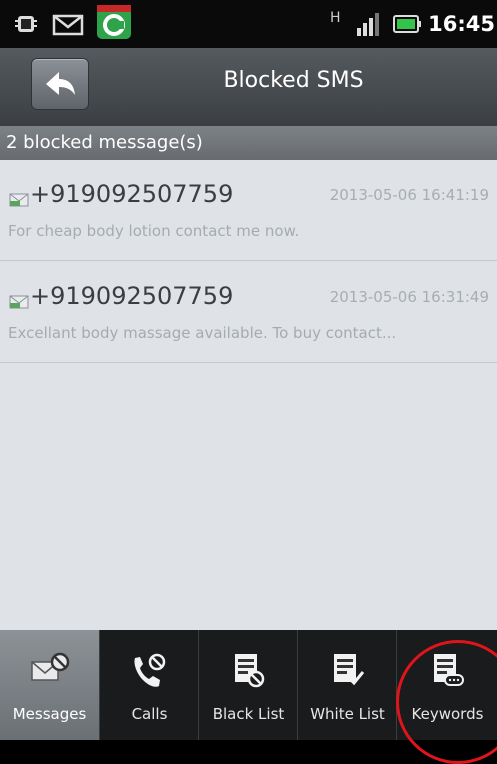 The image size is (497, 764). Describe the element at coordinates (26, 24) in the screenshot. I see `android-debug-icon` at that location.